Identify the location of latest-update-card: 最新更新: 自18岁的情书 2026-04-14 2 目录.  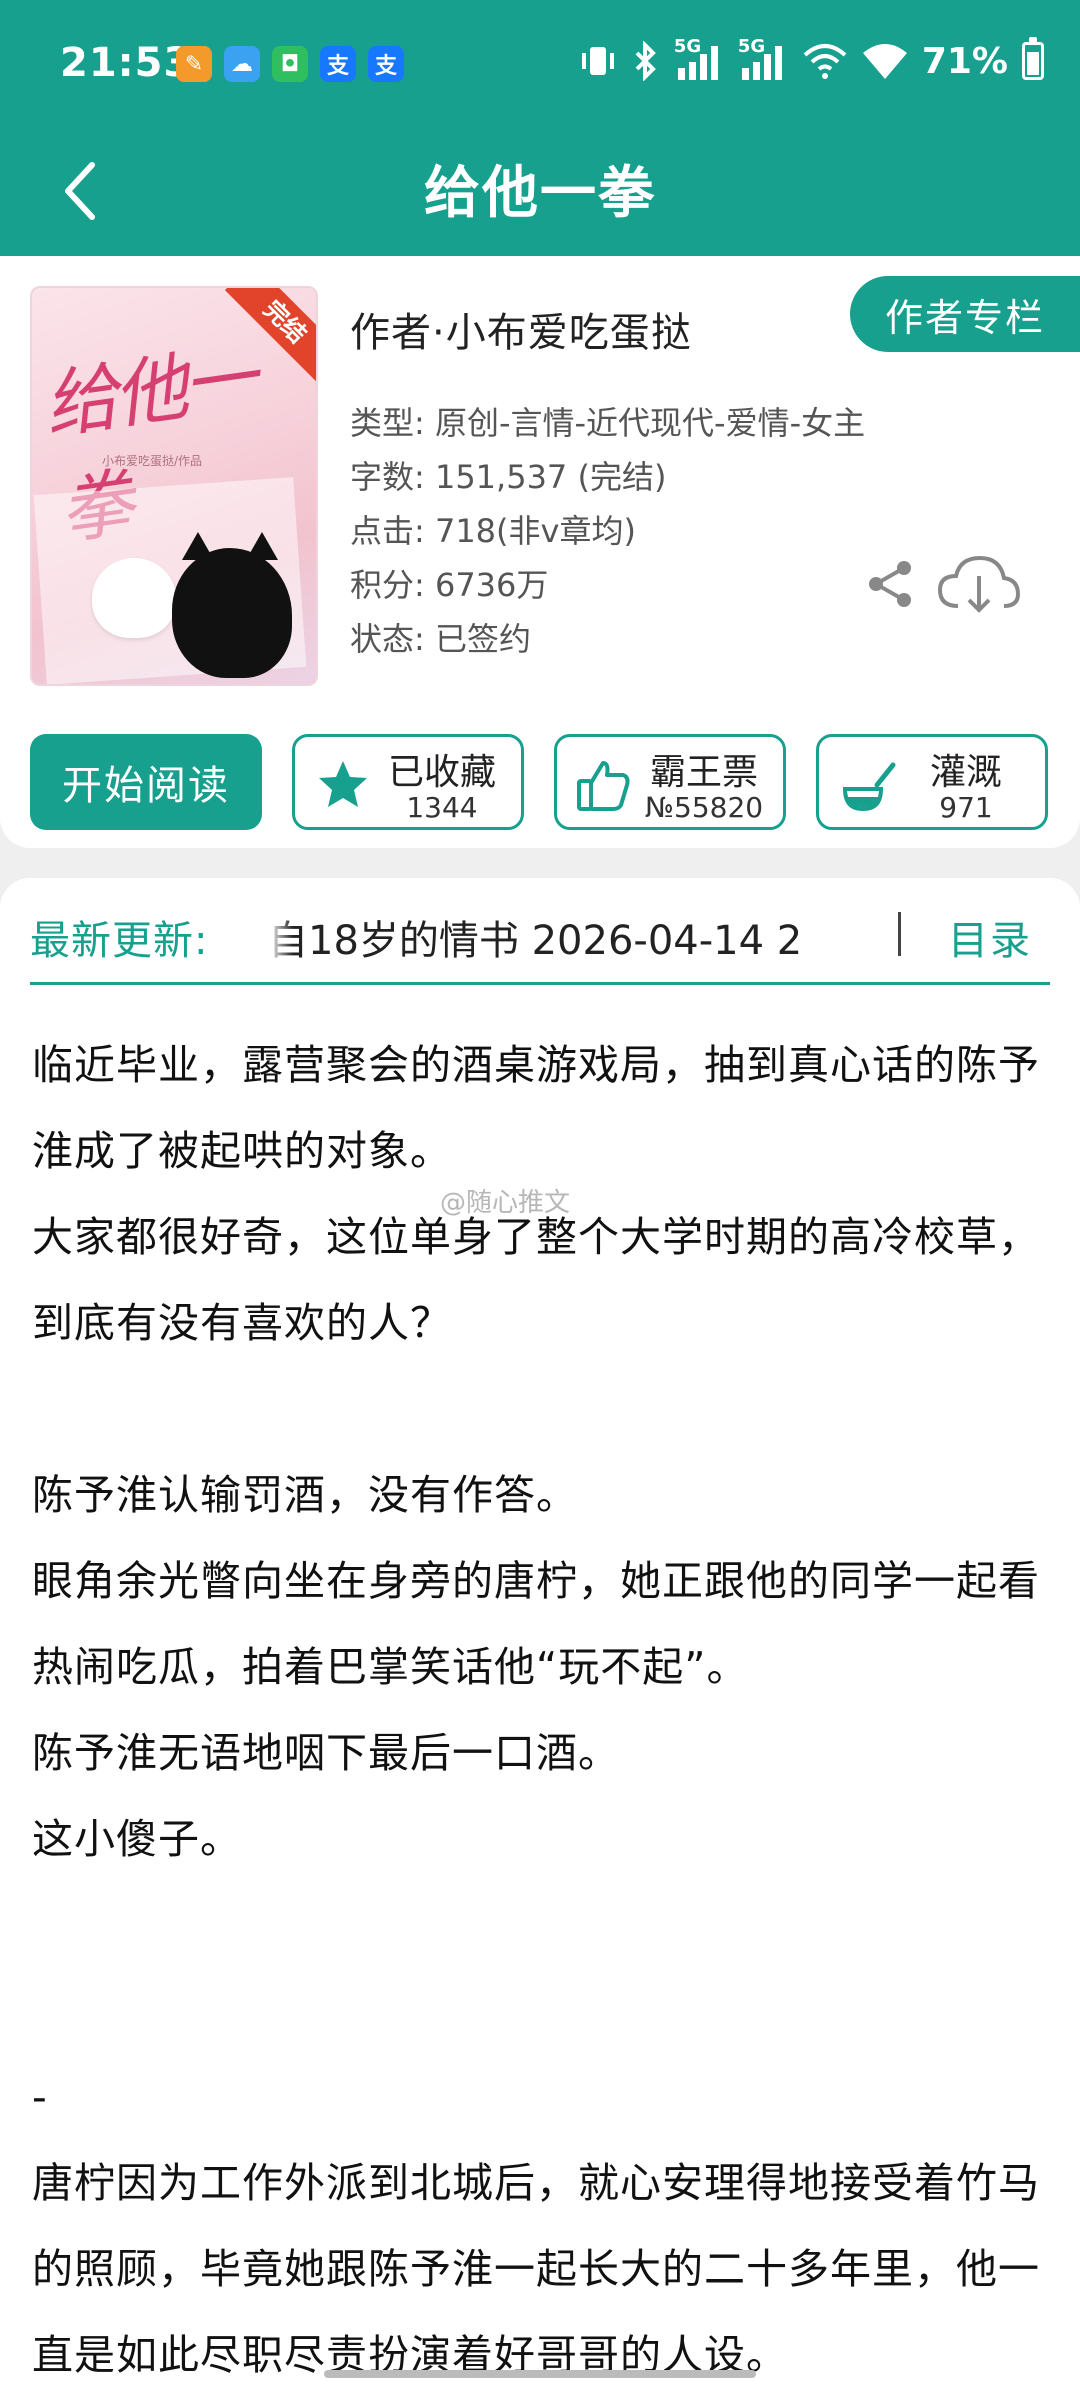
(540, 948).